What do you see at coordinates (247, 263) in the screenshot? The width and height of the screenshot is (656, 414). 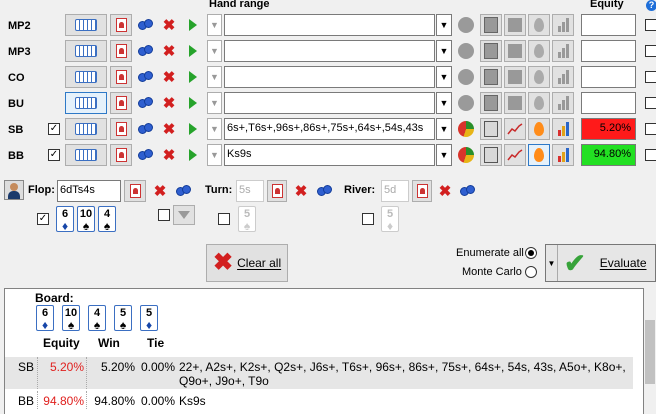 I see `clear-all-button: ✖ Clear all` at bounding box center [247, 263].